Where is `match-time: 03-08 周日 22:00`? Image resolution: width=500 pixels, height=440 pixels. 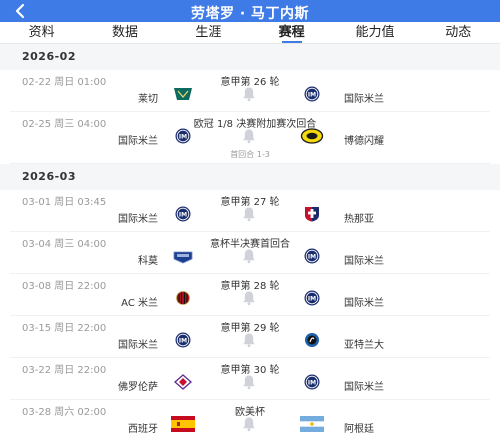 match-time: 03-08 周日 22:00 is located at coordinates (64, 286).